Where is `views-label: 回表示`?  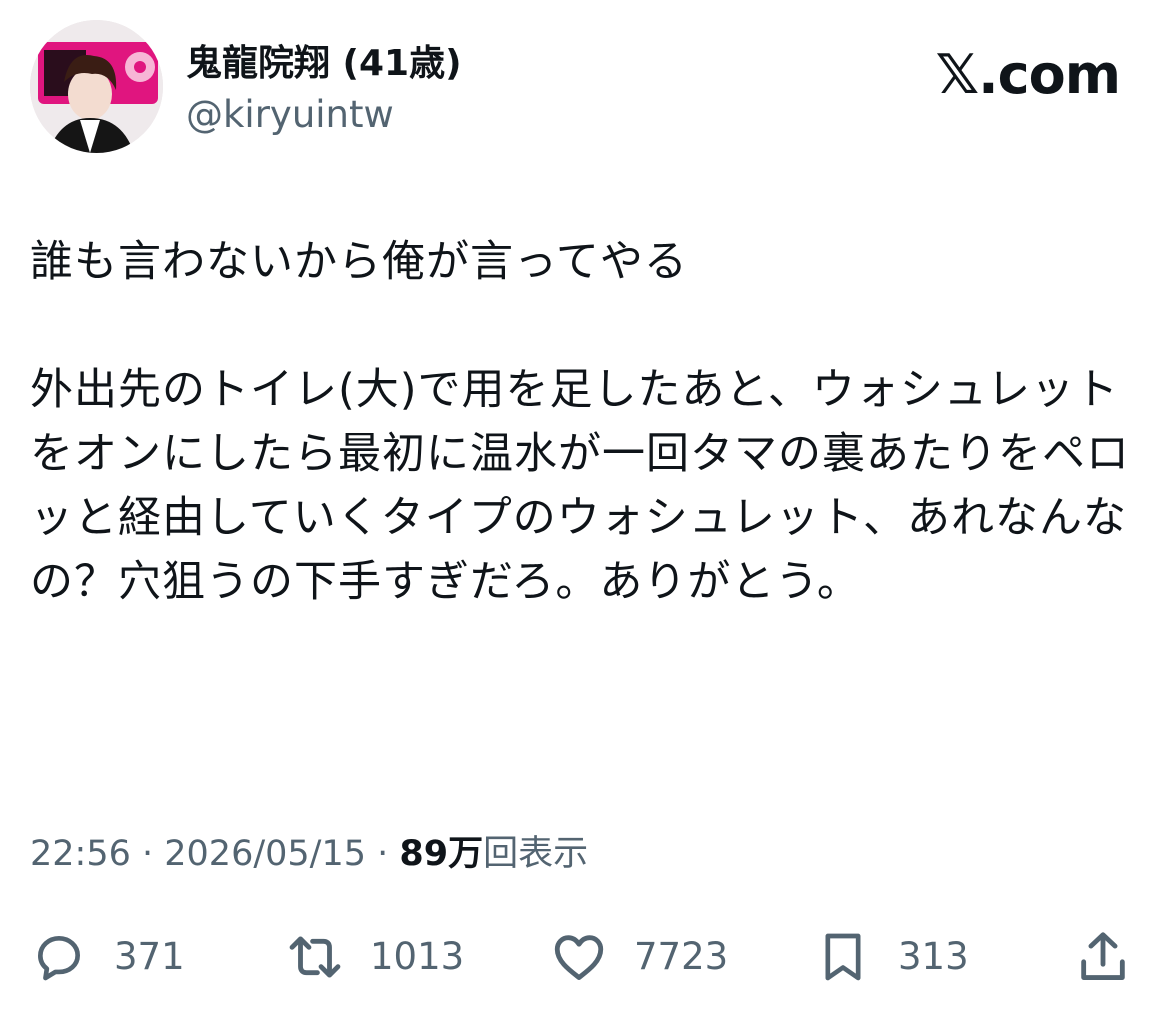 views-label: 回表示 is located at coordinates (536, 854).